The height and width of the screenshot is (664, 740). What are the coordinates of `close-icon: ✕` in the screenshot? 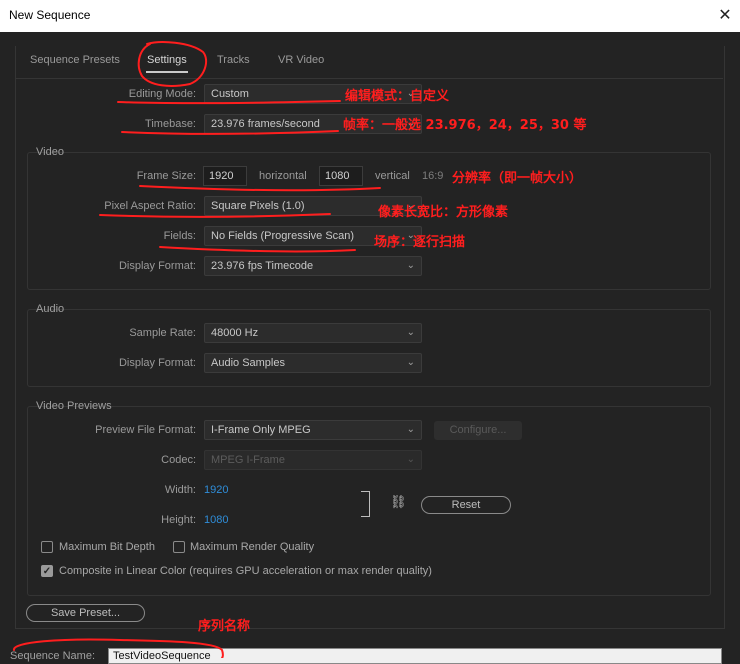 It's located at (725, 15).